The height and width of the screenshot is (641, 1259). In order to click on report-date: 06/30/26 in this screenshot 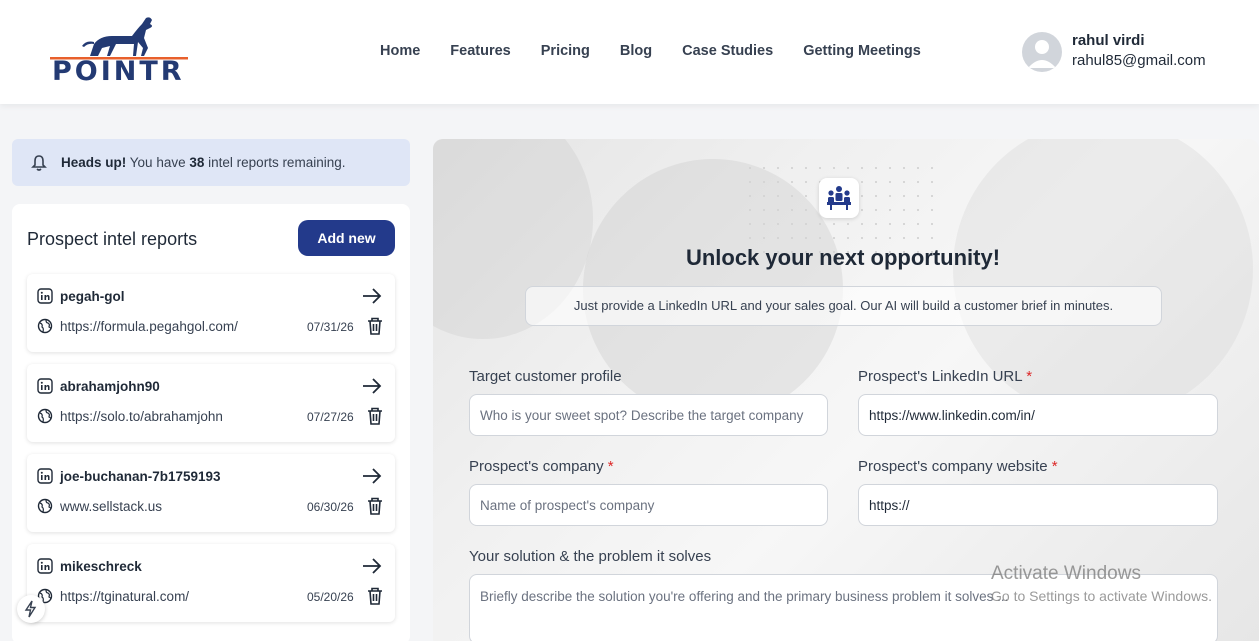, I will do `click(330, 507)`.